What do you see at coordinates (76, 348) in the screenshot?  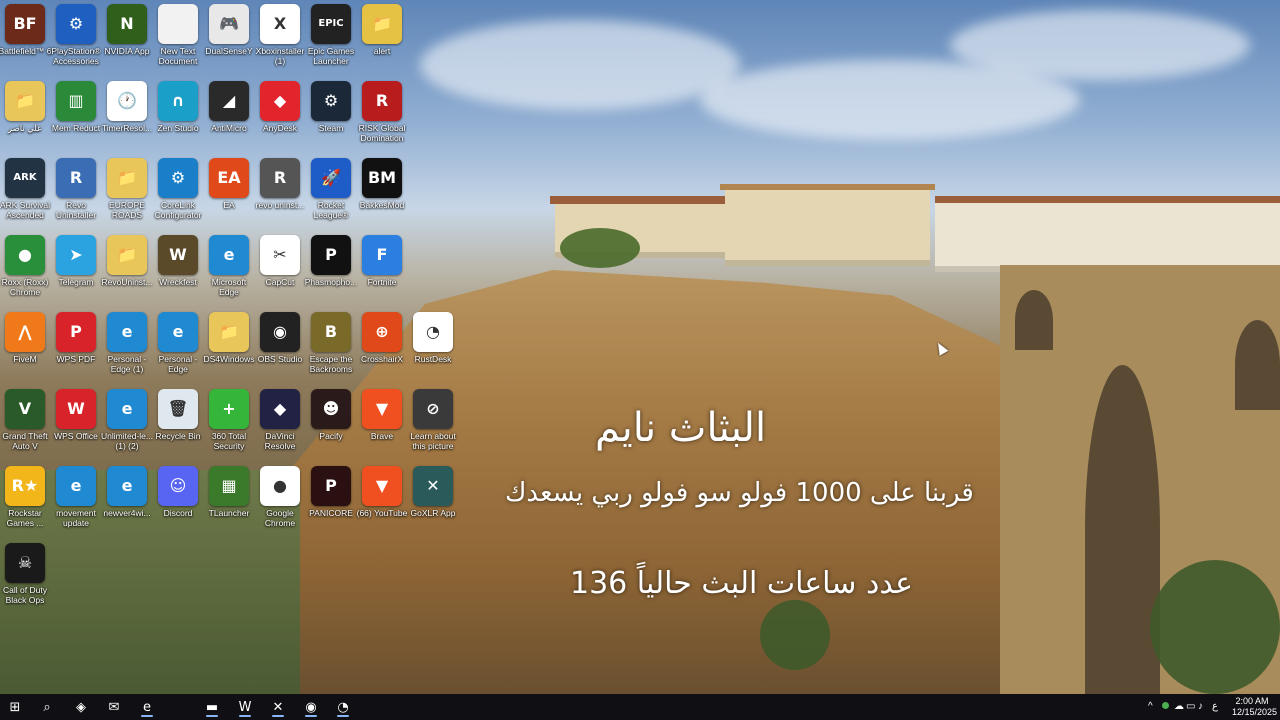 I see `desktop-icon: P WPS PDF` at bounding box center [76, 348].